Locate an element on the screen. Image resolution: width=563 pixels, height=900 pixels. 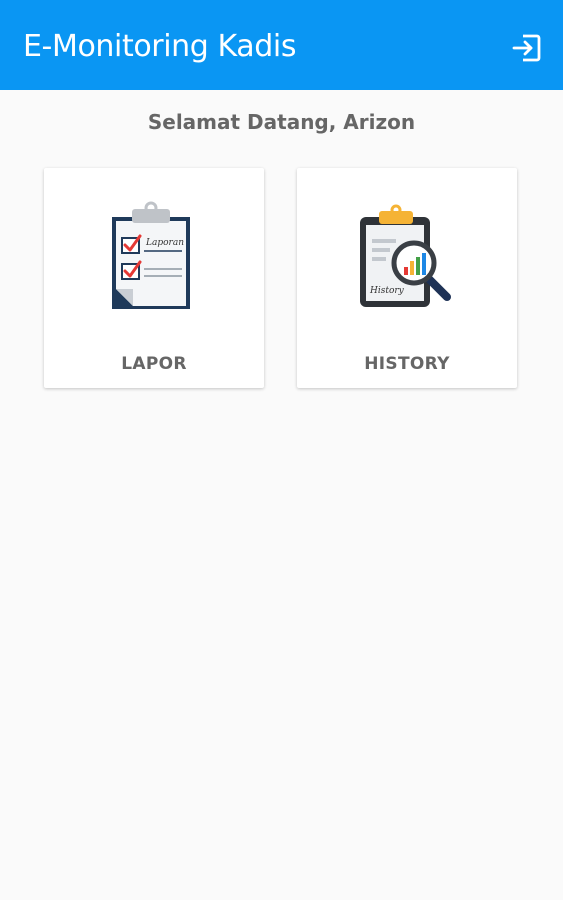
history-clipboard-icon: History is located at coordinates (405, 255).